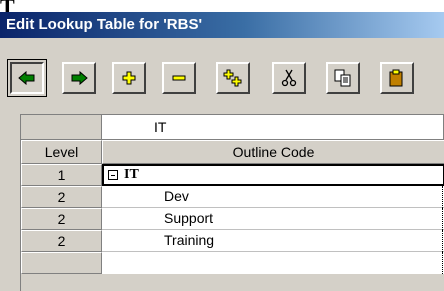 The width and height of the screenshot is (444, 291). Describe the element at coordinates (273, 152) in the screenshot. I see `outline-code-column-header: Outline Code` at that location.